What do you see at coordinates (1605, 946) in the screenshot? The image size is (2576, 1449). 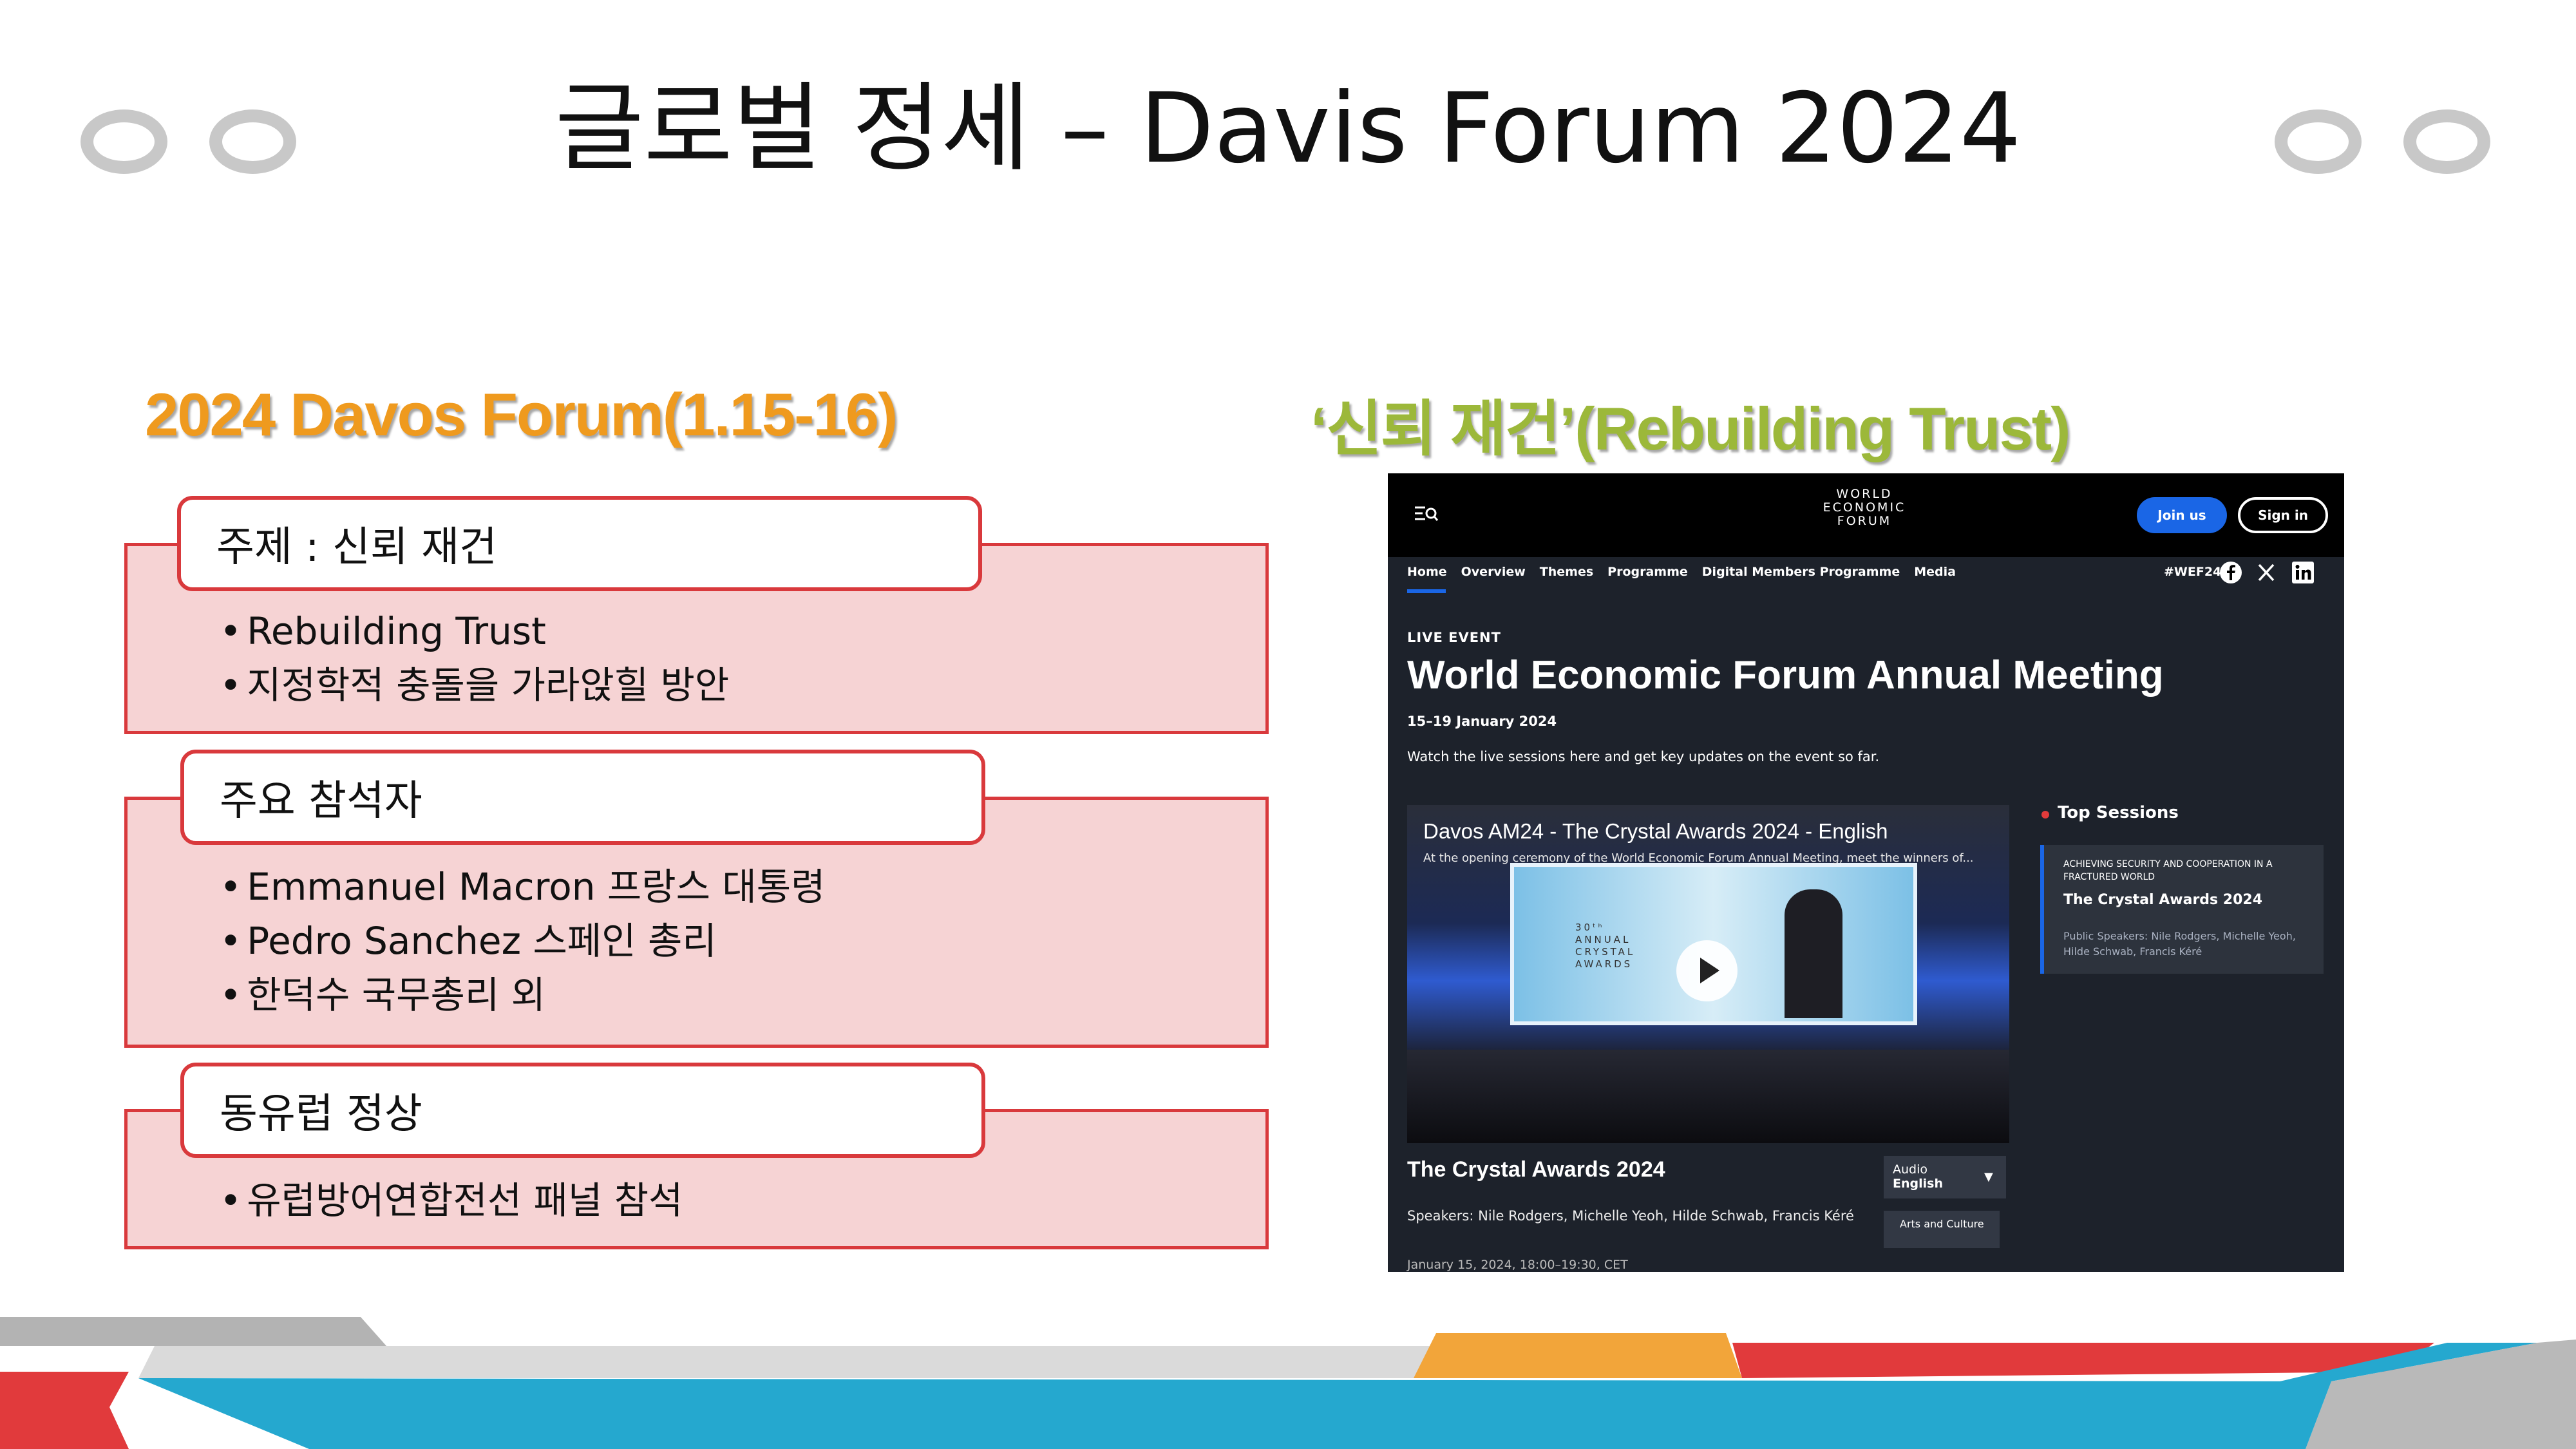 I see `stage-screen-text: 30ᵗʰ ANNUAL CRYSTAL AWARDS` at bounding box center [1605, 946].